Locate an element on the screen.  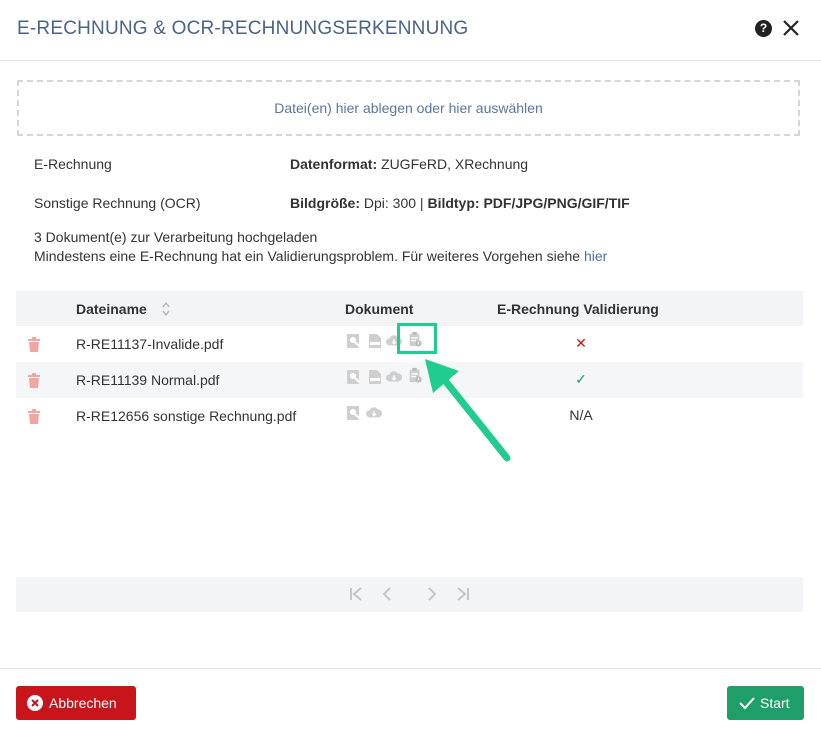
pagination is located at coordinates (409, 594).